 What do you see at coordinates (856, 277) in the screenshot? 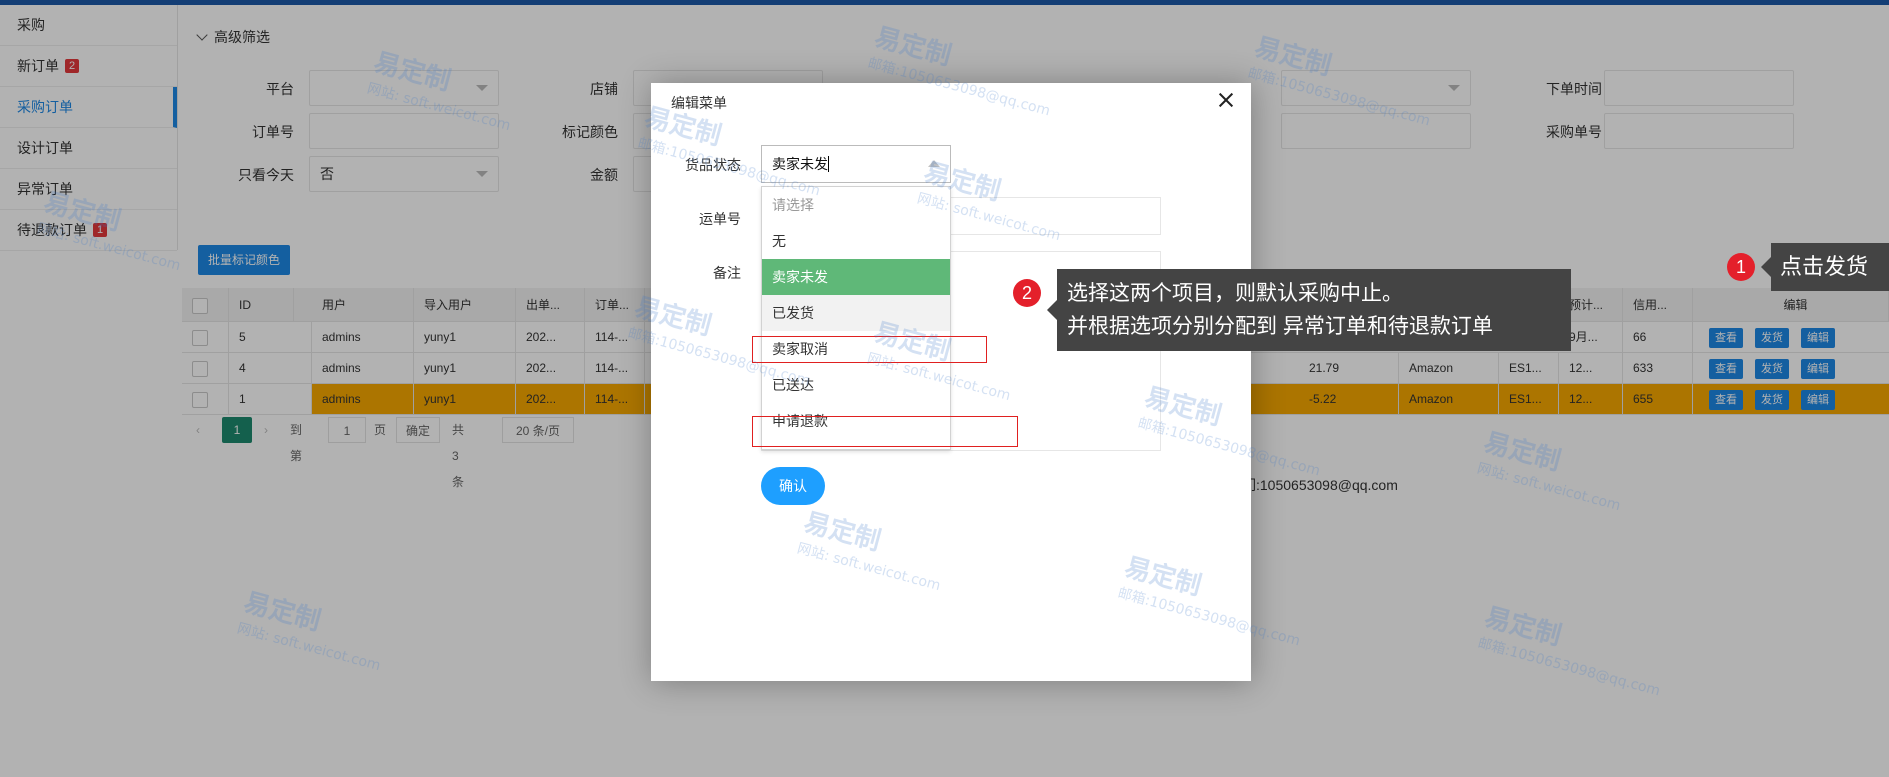
I see `option-seller-not-shipped: 卖家未发` at bounding box center [856, 277].